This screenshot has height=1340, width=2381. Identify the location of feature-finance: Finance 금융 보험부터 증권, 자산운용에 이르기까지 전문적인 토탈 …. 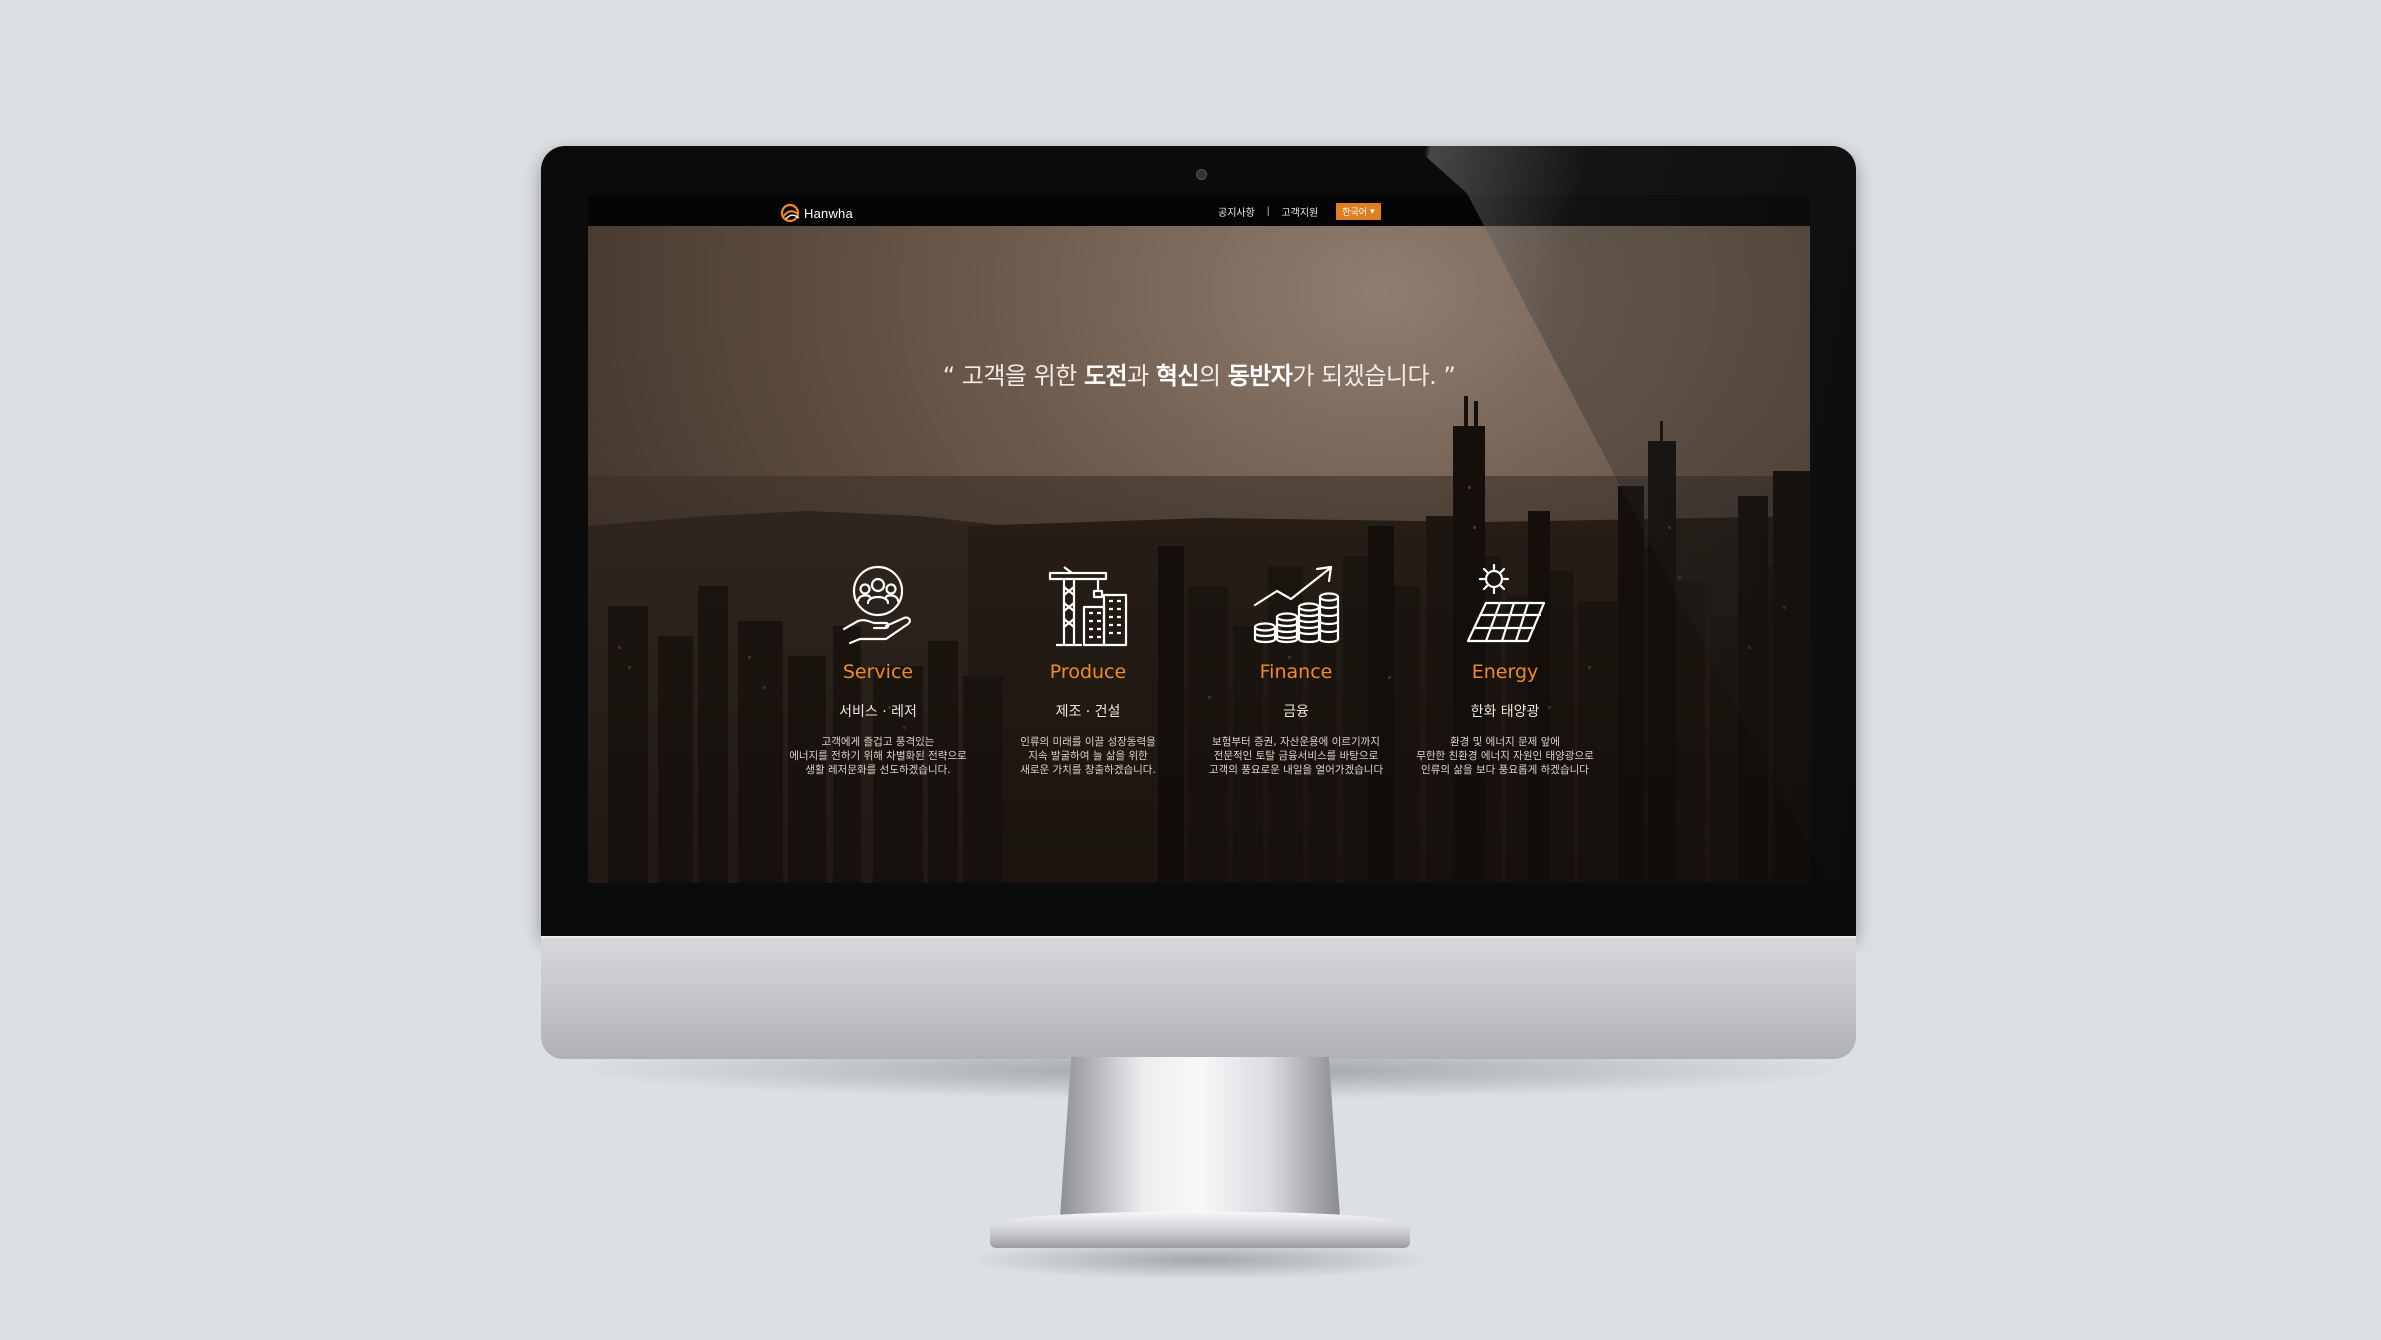
(1296, 666).